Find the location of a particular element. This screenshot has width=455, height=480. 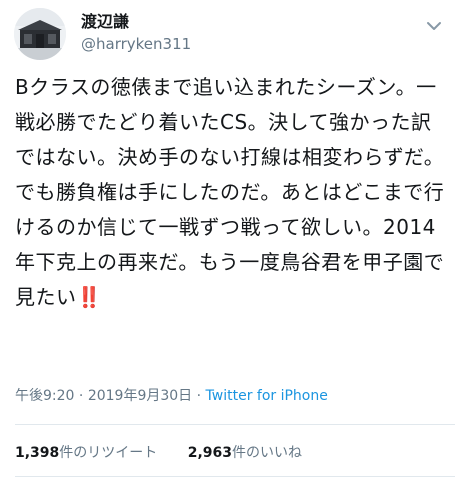

likes-stat: 2,963件のいいね is located at coordinates (245, 453).